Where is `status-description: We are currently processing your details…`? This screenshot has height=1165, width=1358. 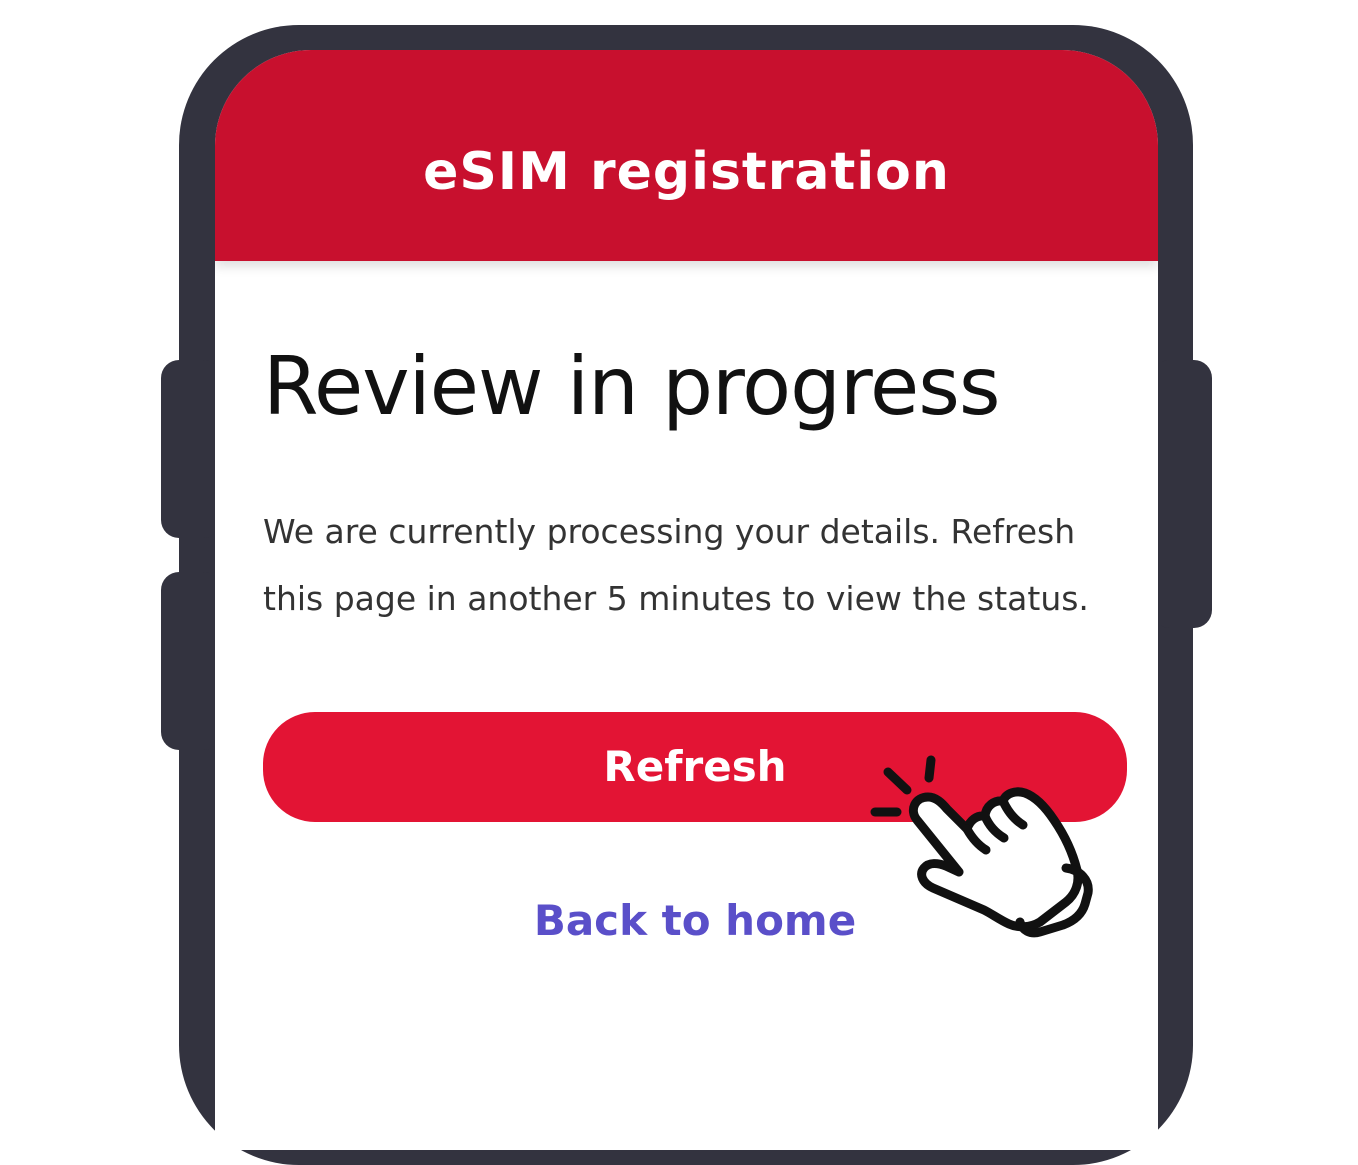 status-description: We are currently processing your details… is located at coordinates (676, 565).